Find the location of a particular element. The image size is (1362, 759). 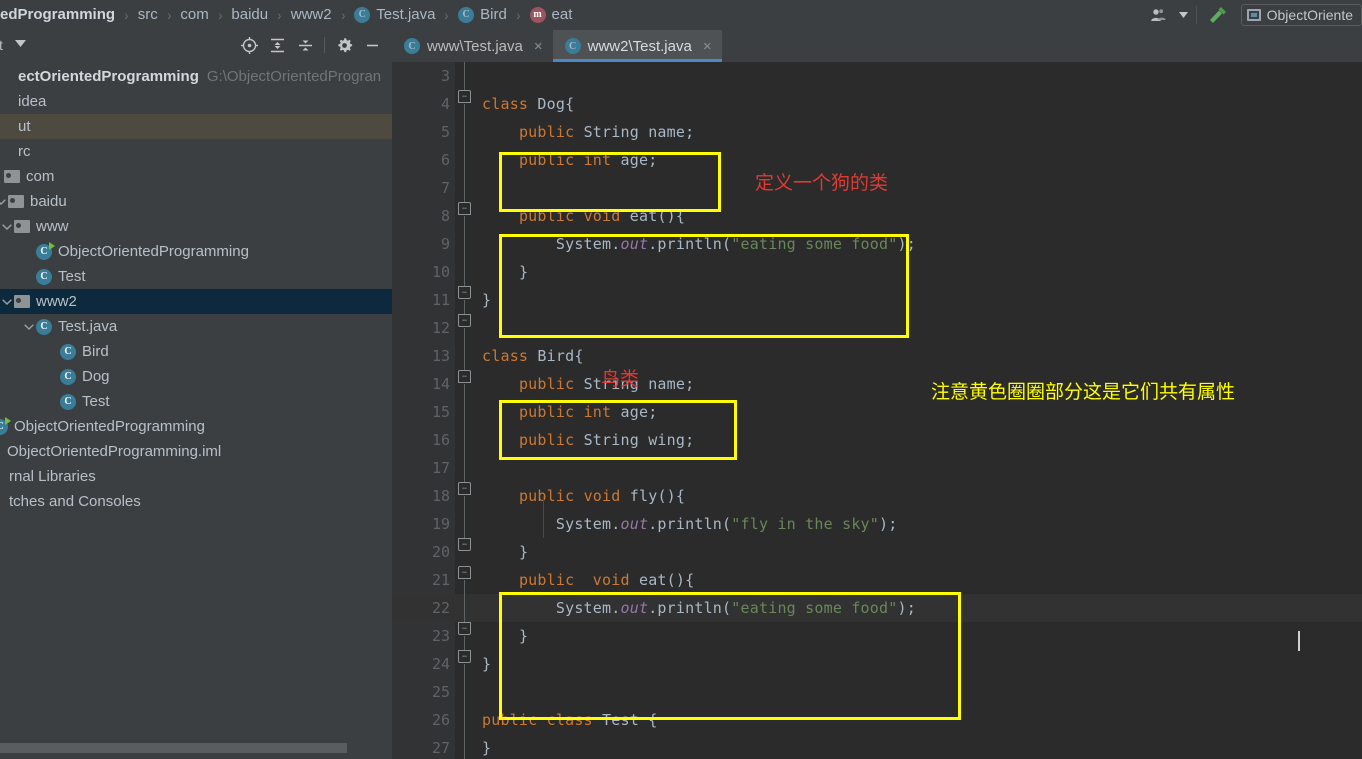

code-line-16: 16 public String wing; is located at coordinates (877, 440).